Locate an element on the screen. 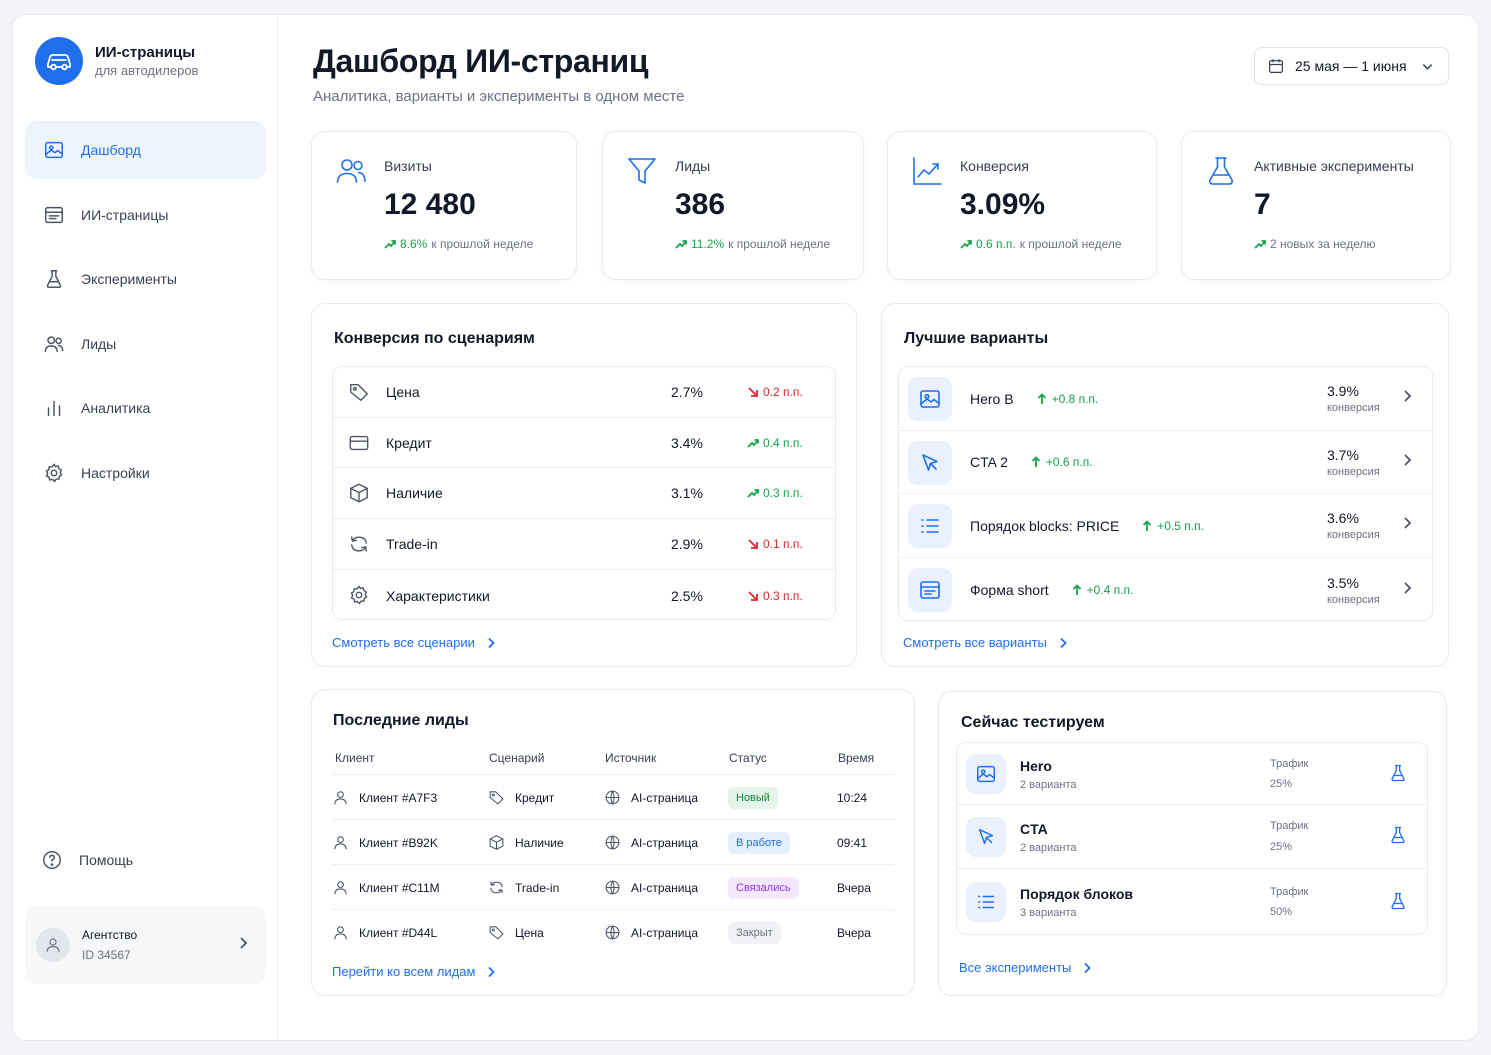 This screenshot has height=1055, width=1491. experiment-name: Hero is located at coordinates (1036, 766).